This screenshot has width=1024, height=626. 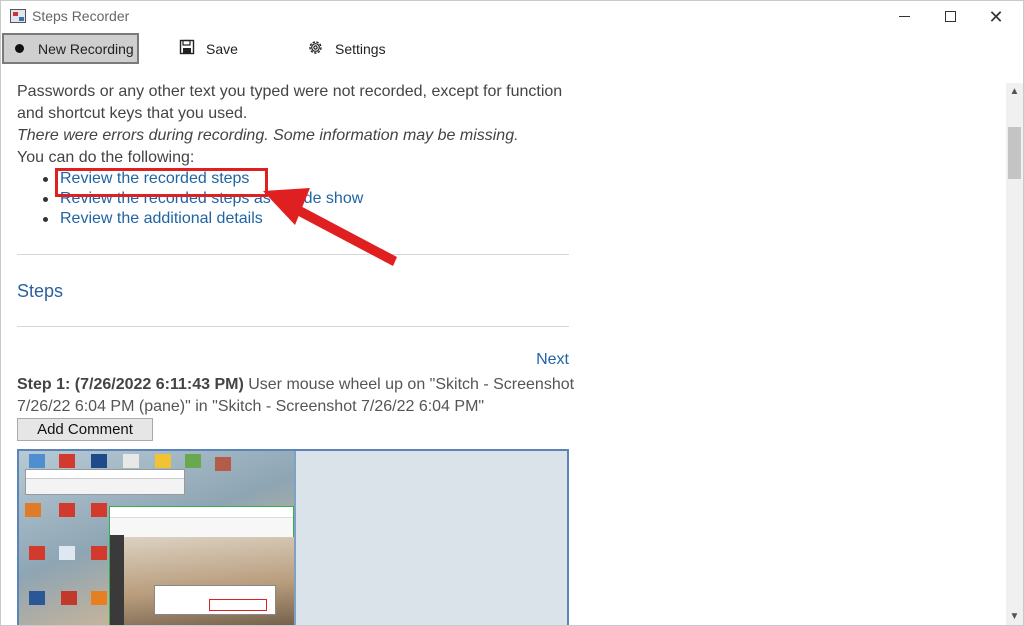 What do you see at coordinates (81, 16) in the screenshot?
I see `window-title: Steps Recorder` at bounding box center [81, 16].